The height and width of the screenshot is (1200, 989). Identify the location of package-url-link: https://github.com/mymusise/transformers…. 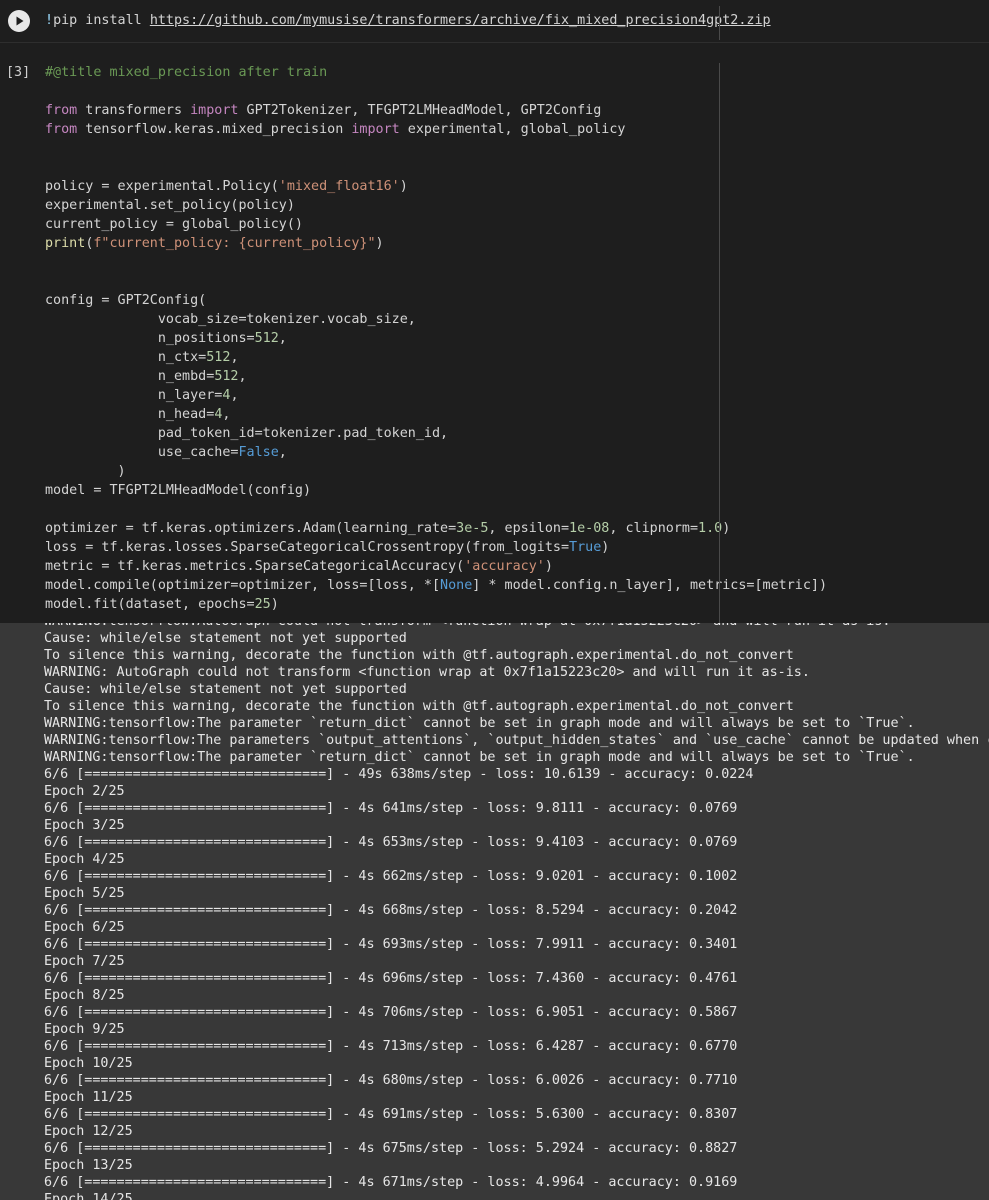
(460, 20).